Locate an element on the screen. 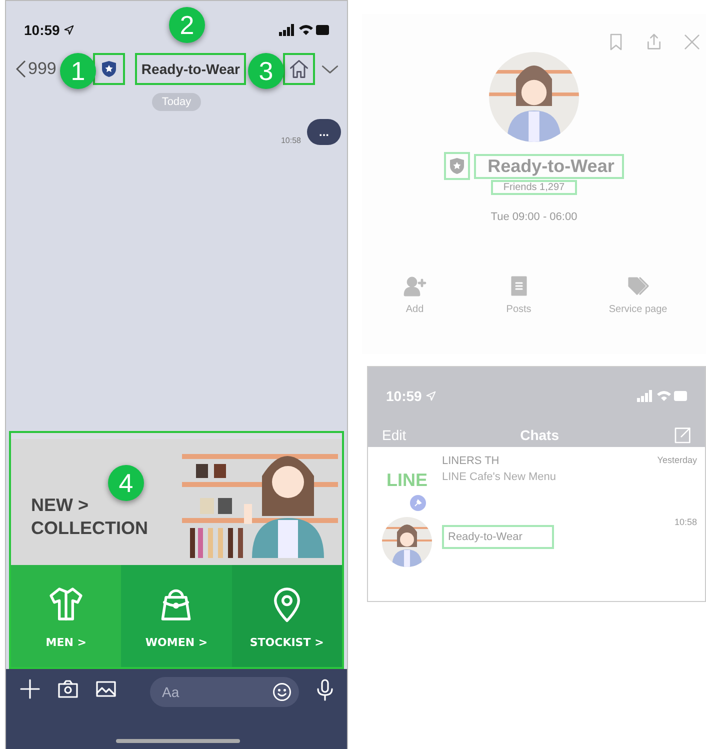  back-button: 999 is located at coordinates (36, 69).